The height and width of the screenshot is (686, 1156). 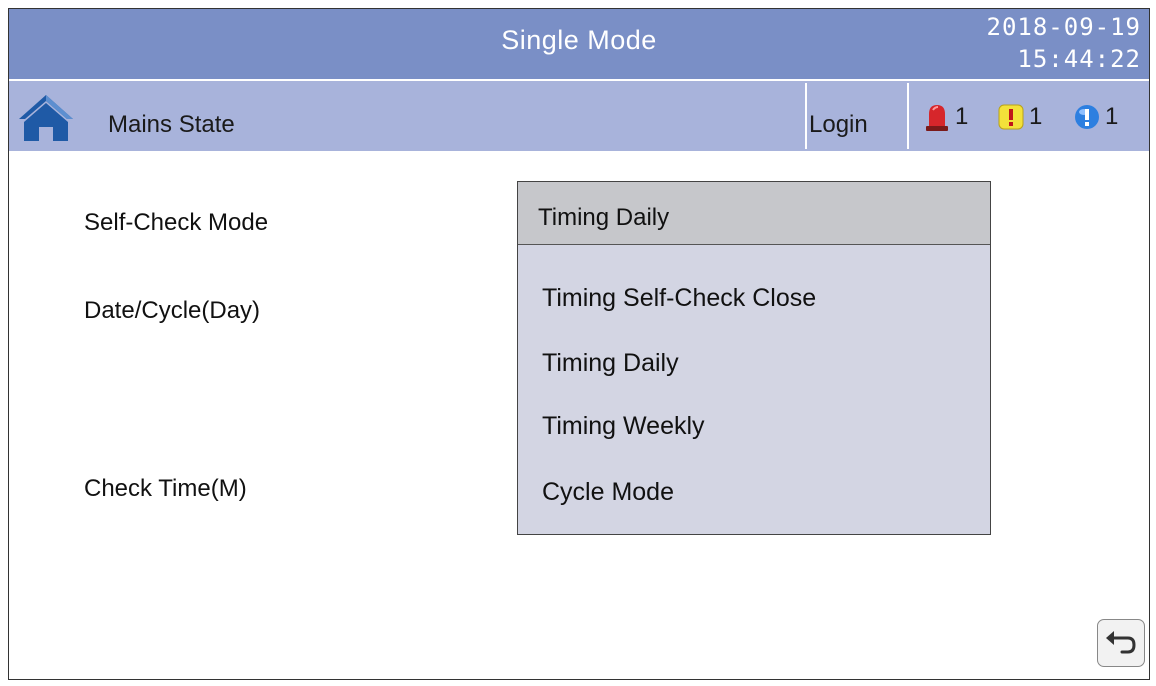 I want to click on page-title: Single Mode, so click(x=579, y=40).